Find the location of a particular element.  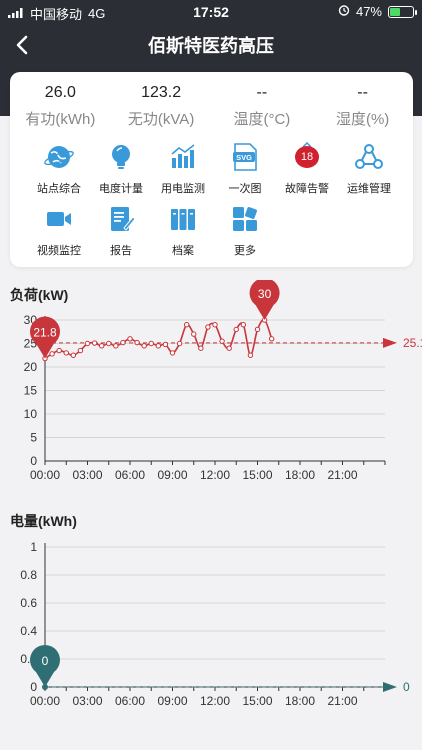

y-tick-label: 10 is located at coordinates (31, 414).